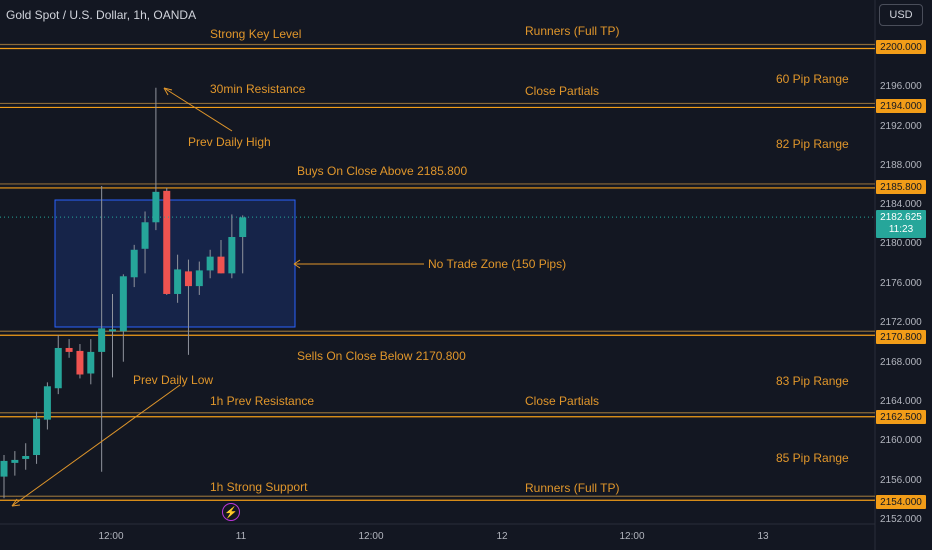 This screenshot has height=550, width=932. I want to click on x-tick: 11, so click(241, 536).